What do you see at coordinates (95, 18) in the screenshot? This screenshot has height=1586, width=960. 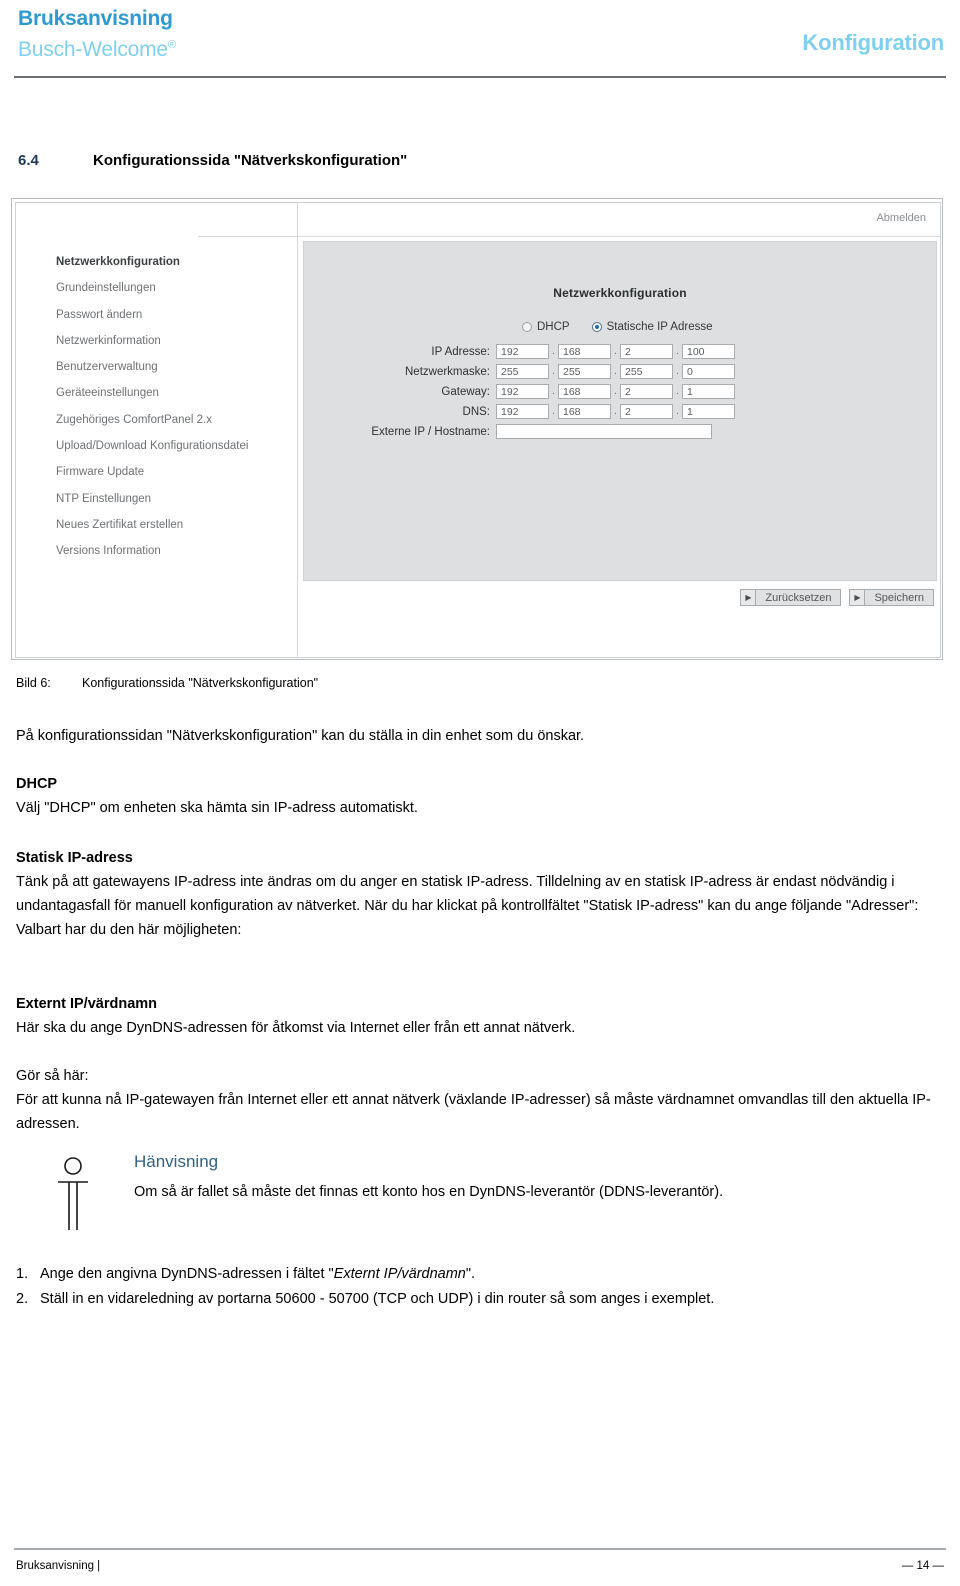 I see `brand-title-line1: Bruksanvisning` at bounding box center [95, 18].